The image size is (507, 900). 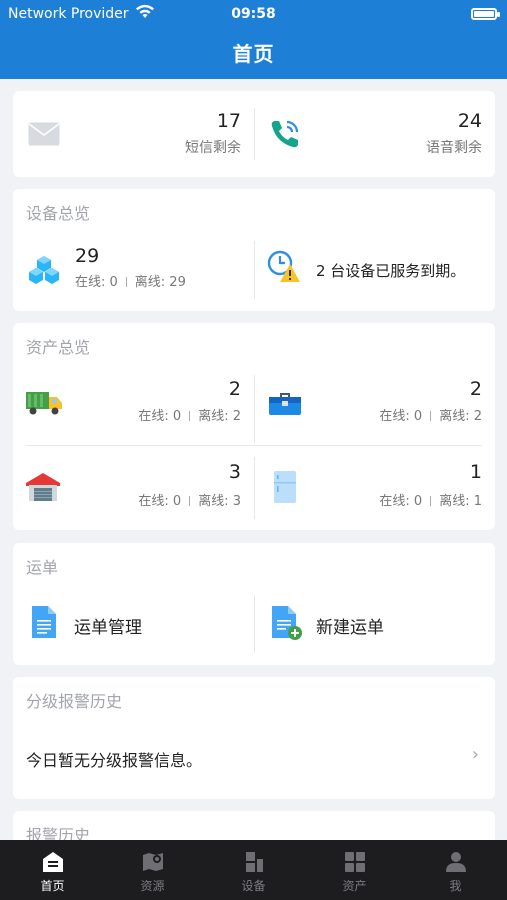 What do you see at coordinates (219, 501) in the screenshot?
I see `offline-count: 离线: 3` at bounding box center [219, 501].